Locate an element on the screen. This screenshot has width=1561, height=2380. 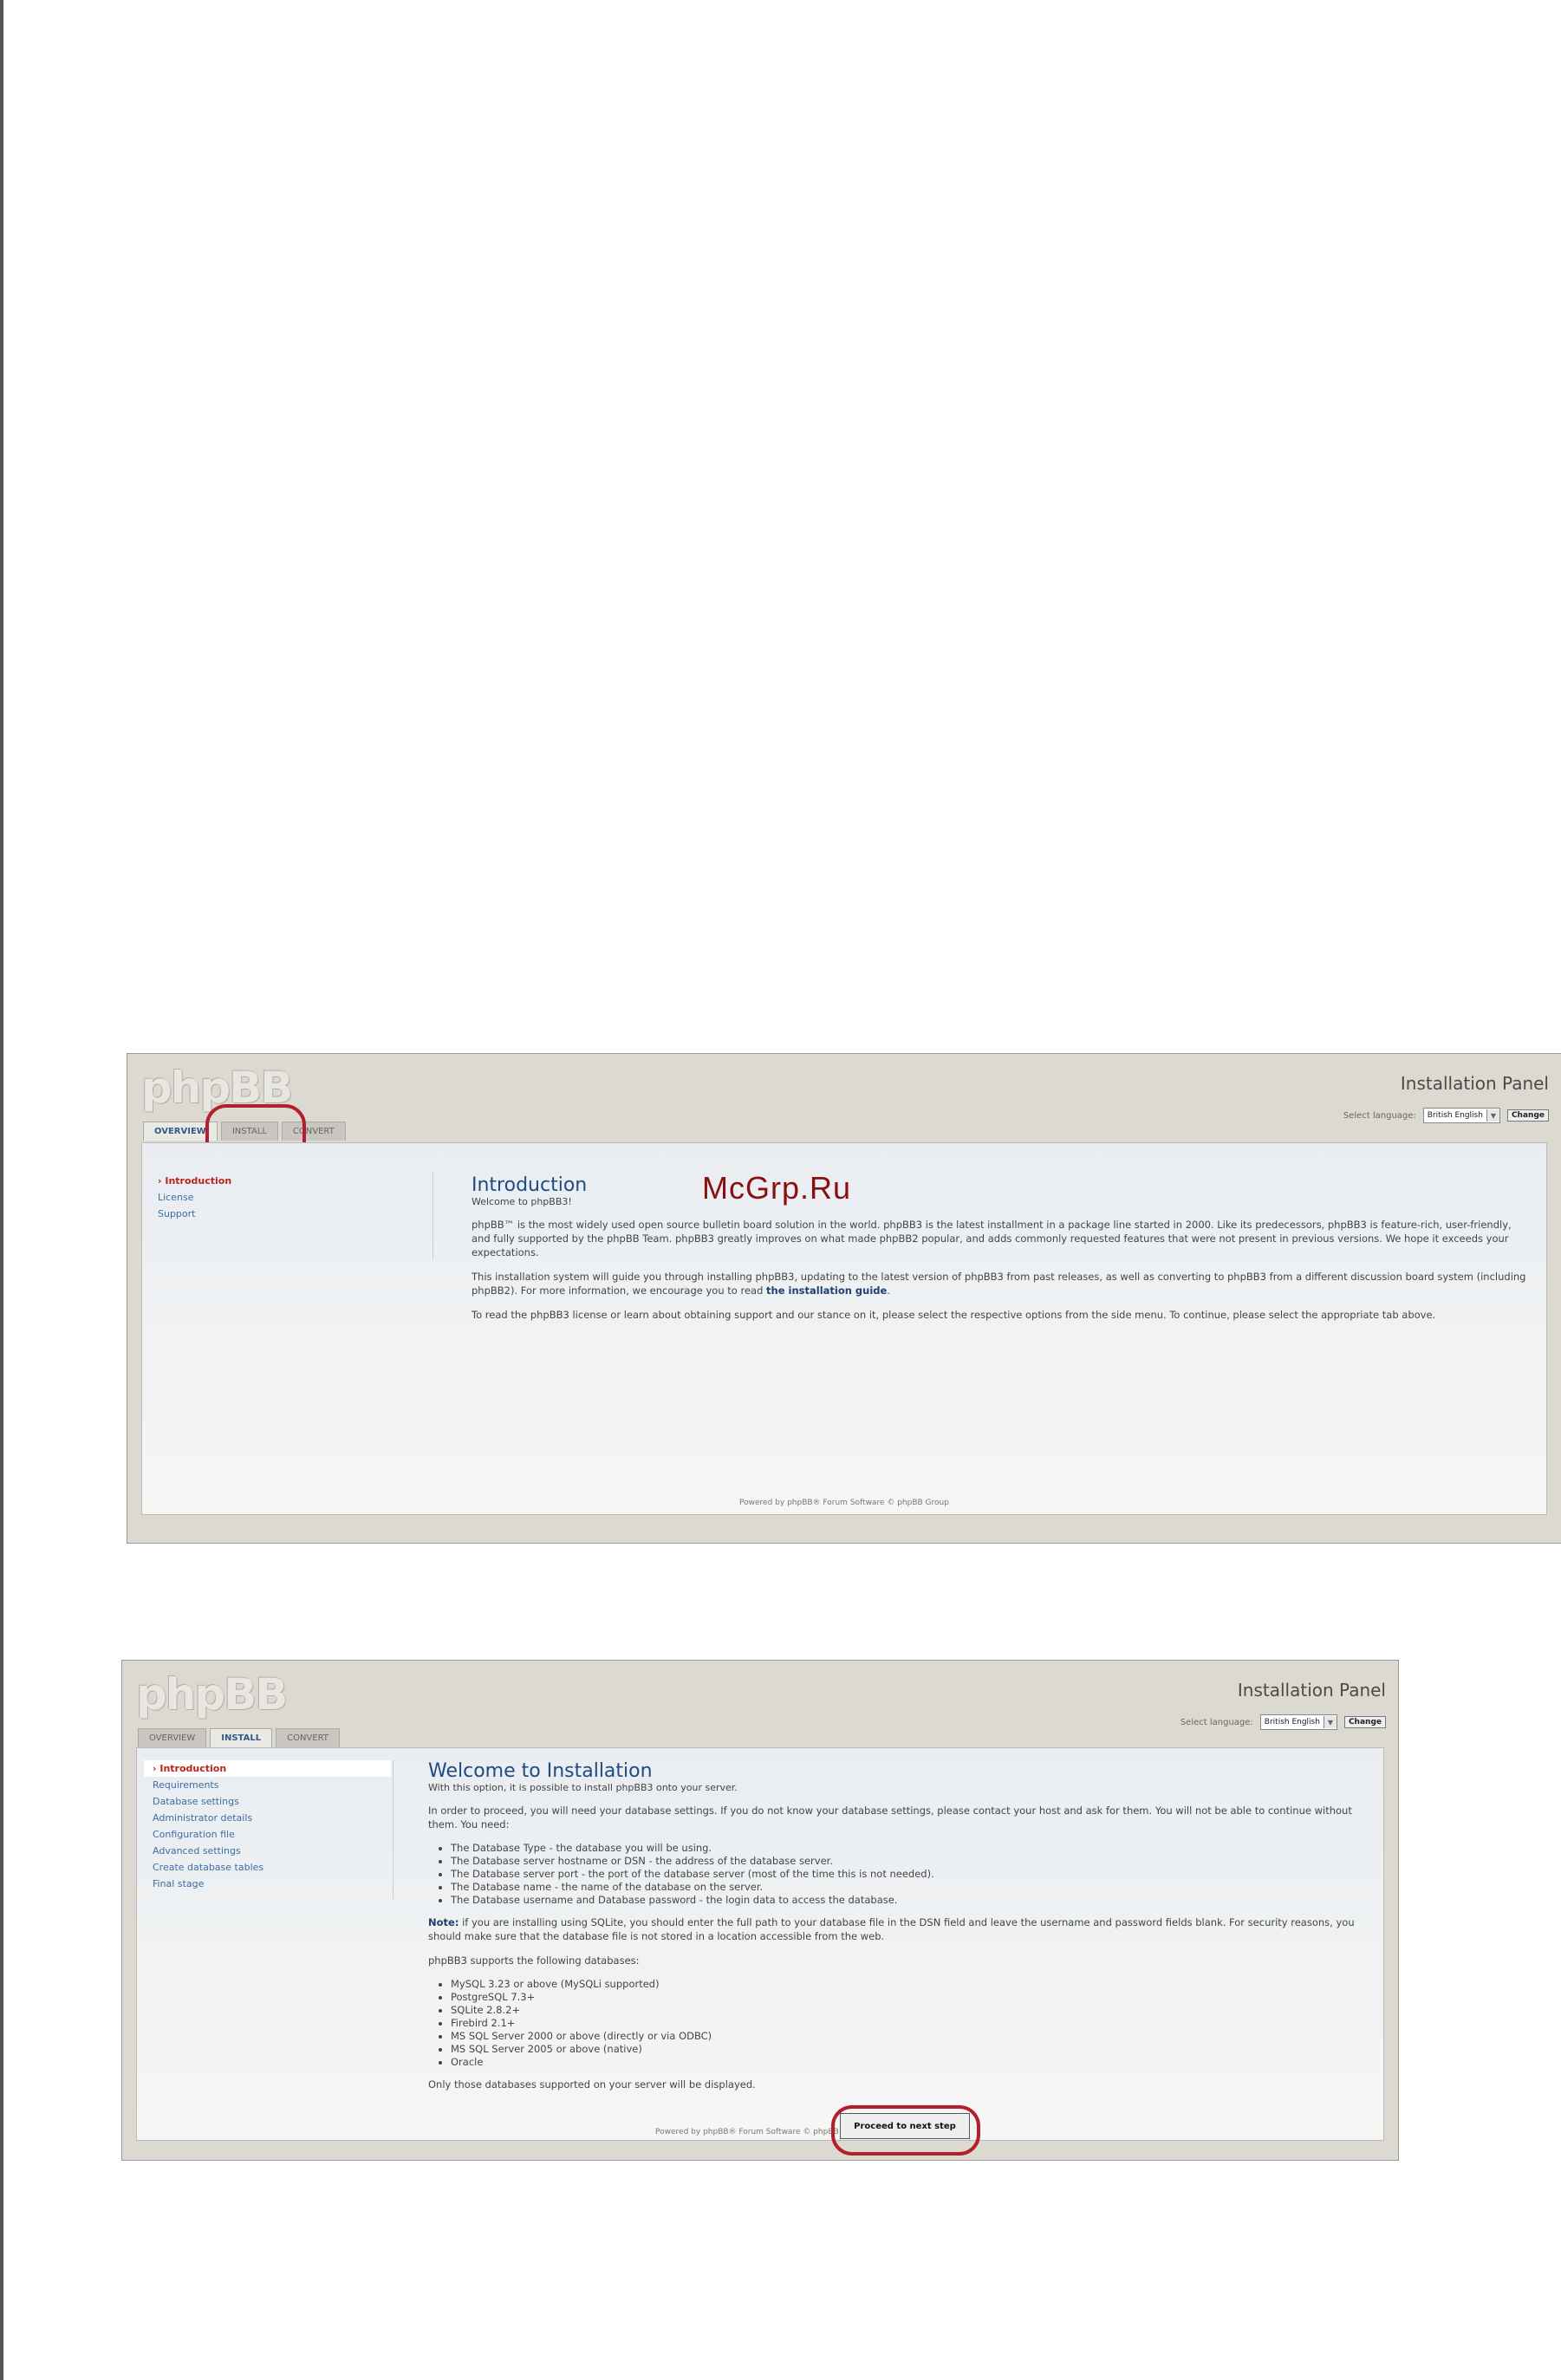
page-left-rule is located at coordinates (1, 1190).